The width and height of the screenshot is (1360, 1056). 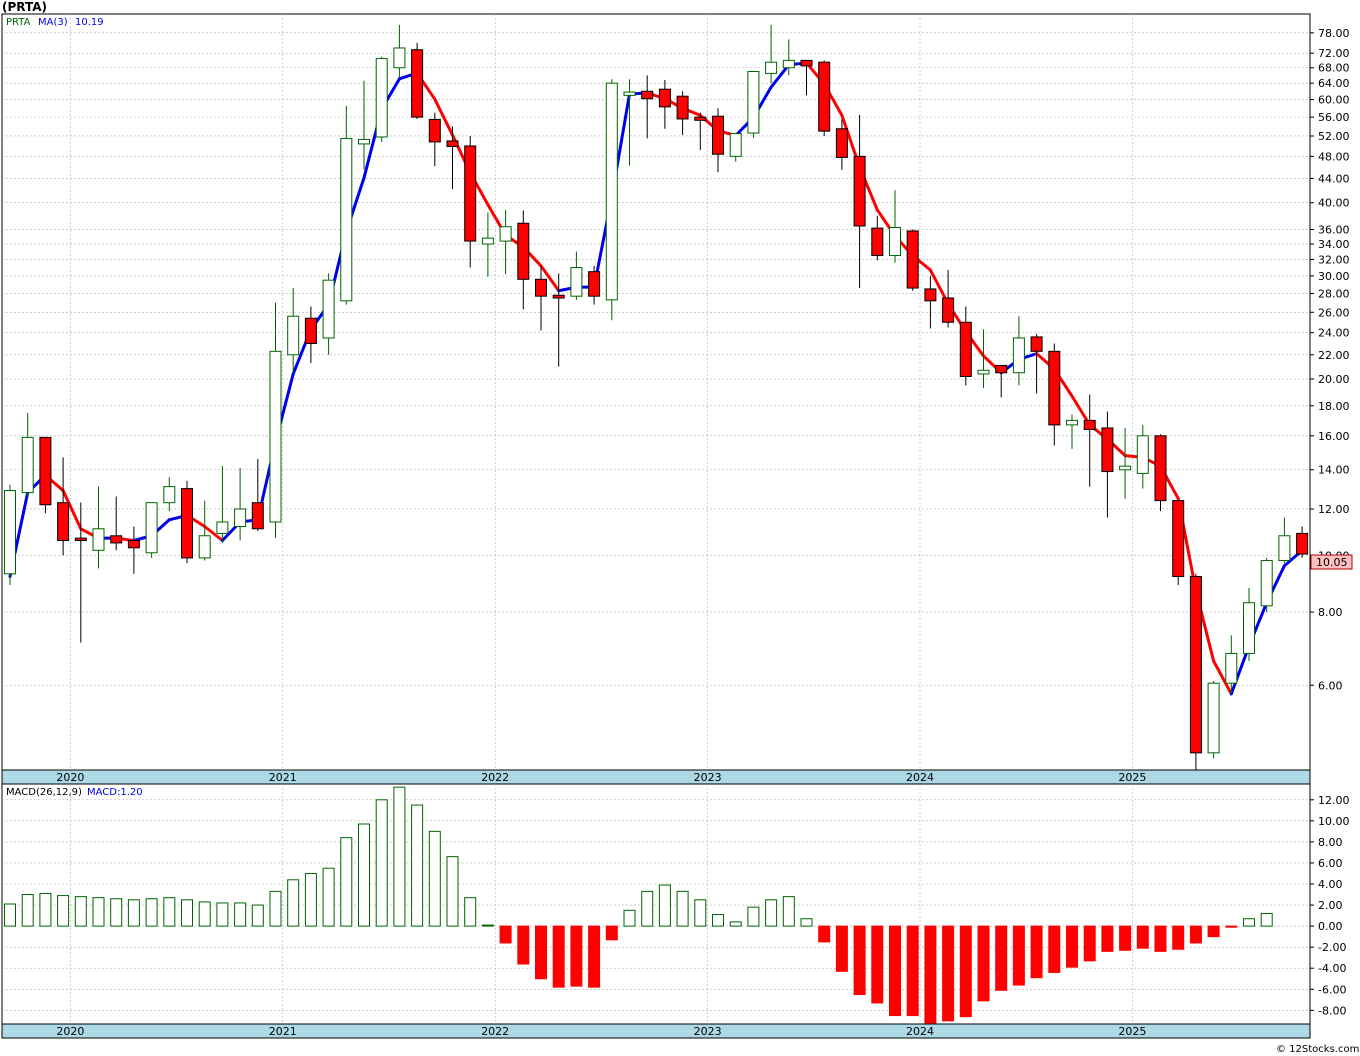 What do you see at coordinates (1132, 777) in the screenshot?
I see `year-label: 2025` at bounding box center [1132, 777].